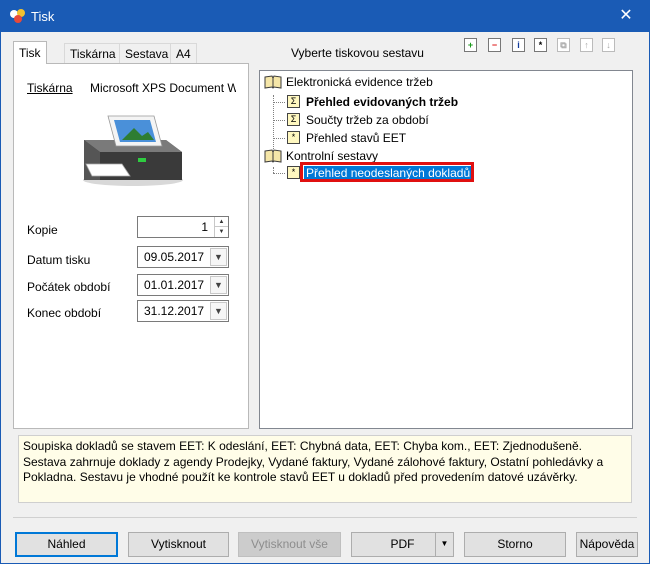 This screenshot has width=650, height=564. What do you see at coordinates (221, 232) in the screenshot?
I see `spin-down-icon: ▼` at bounding box center [221, 232].